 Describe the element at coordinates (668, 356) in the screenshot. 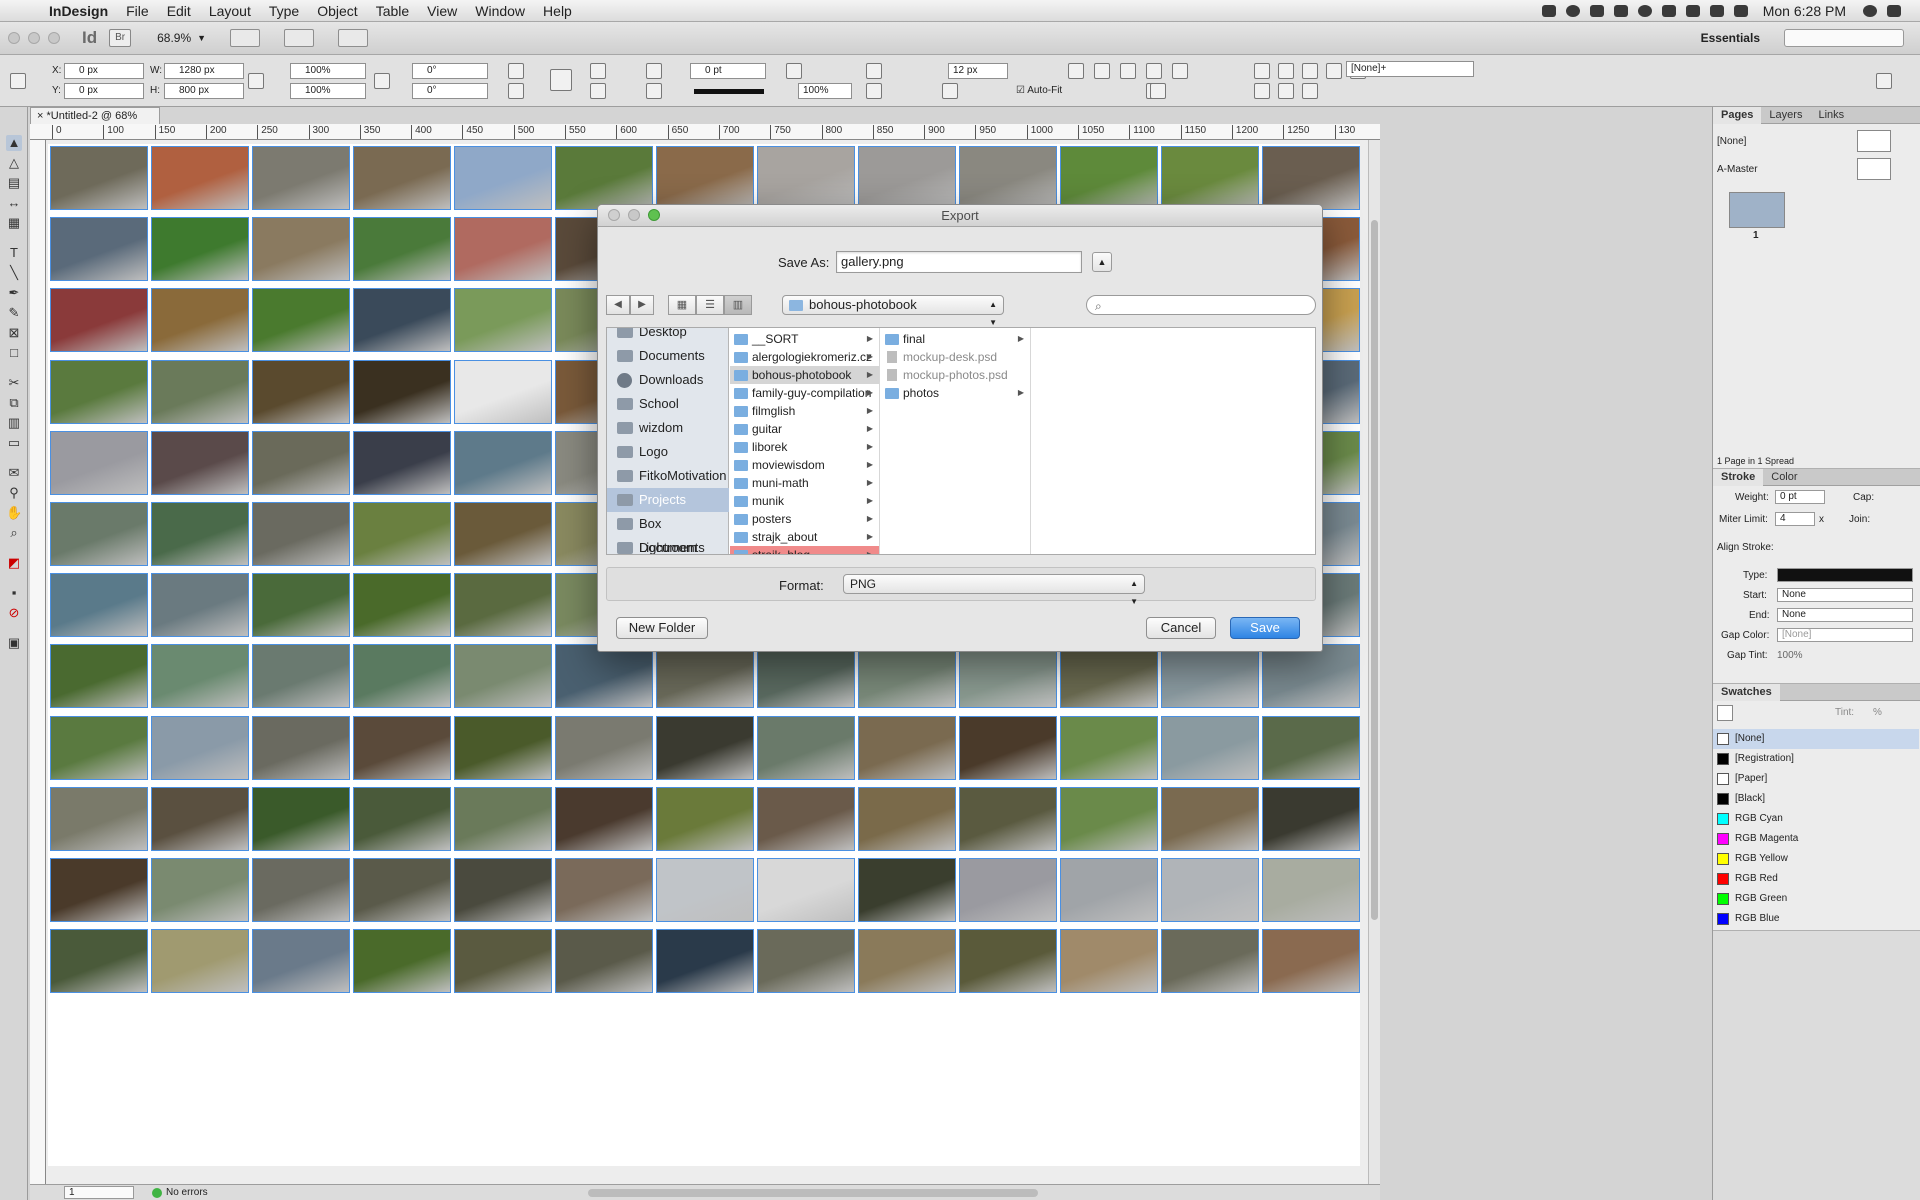

I see `sidebar-item-documents: Documents` at that location.